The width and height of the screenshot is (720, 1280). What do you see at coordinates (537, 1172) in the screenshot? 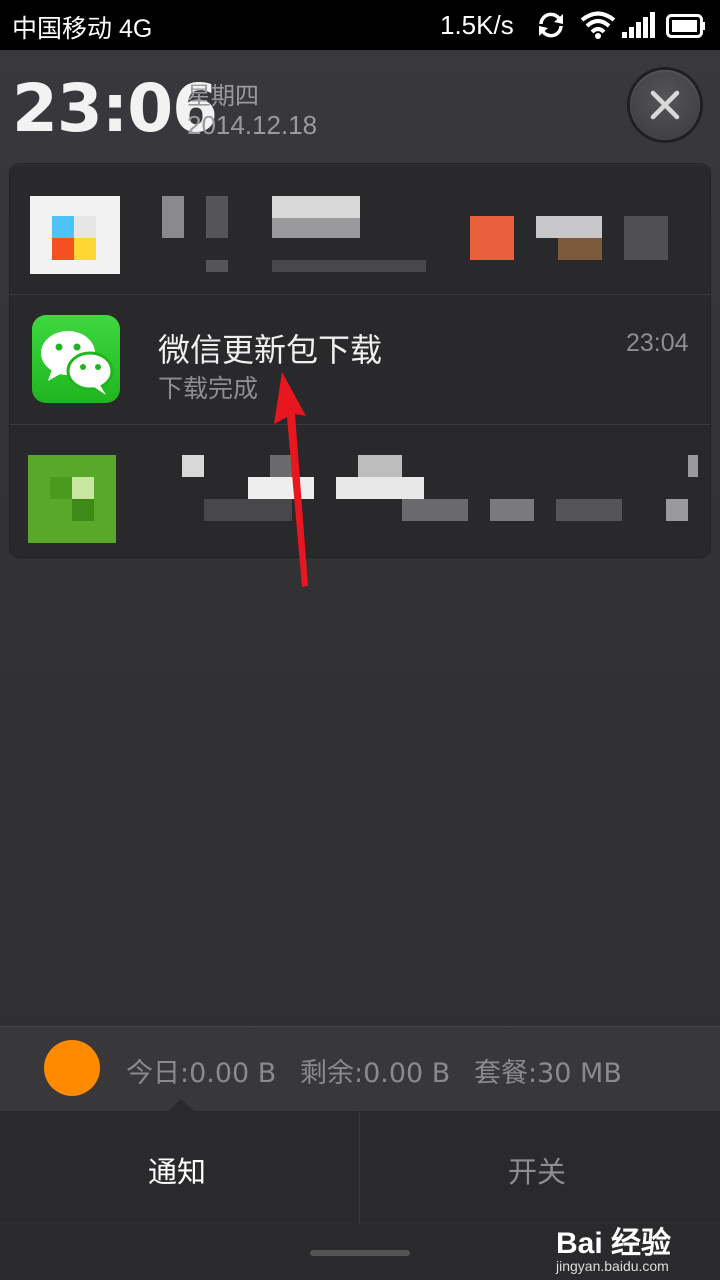
I see `tab-toggles-label: 开关` at bounding box center [537, 1172].